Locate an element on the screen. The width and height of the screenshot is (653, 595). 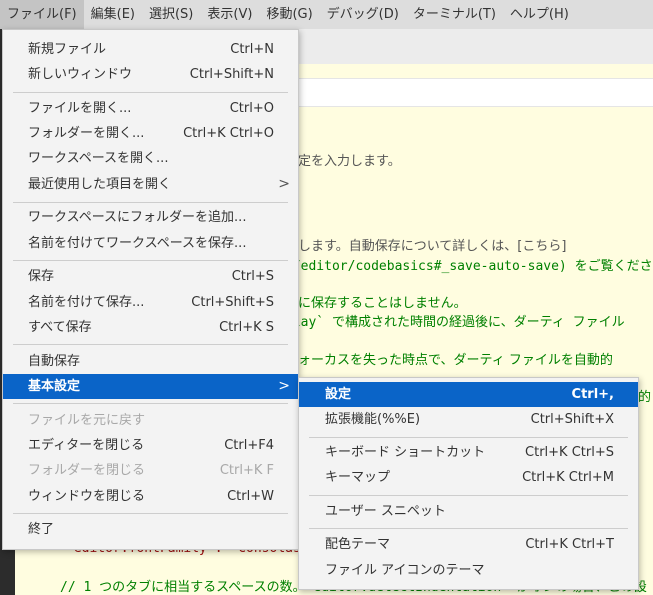
submenu-item-keyboard-shortcuts: キーボード ショートカット Ctrl+K Ctrl+S is located at coordinates (468, 452).